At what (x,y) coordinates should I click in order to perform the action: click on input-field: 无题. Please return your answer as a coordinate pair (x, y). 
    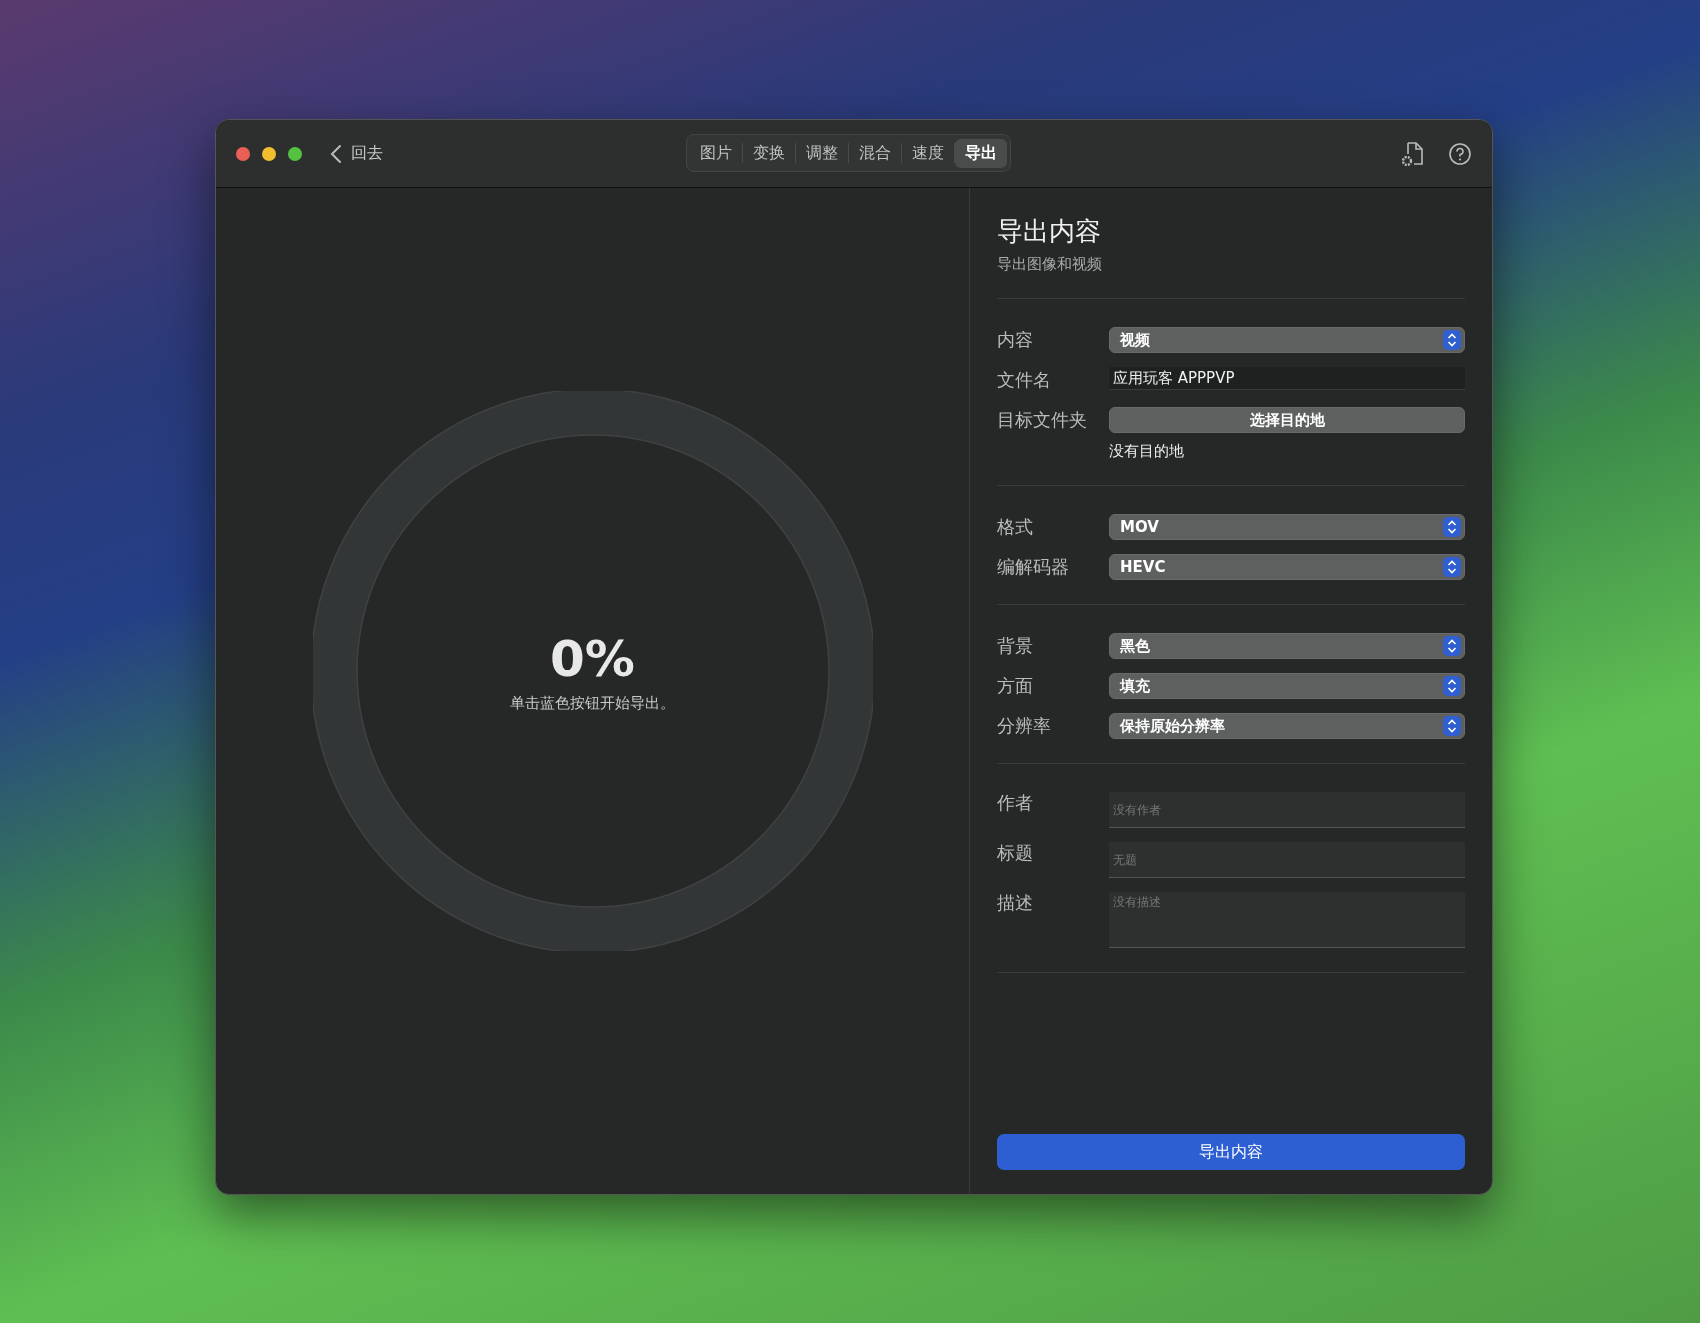
    Looking at the image, I should click on (1287, 860).